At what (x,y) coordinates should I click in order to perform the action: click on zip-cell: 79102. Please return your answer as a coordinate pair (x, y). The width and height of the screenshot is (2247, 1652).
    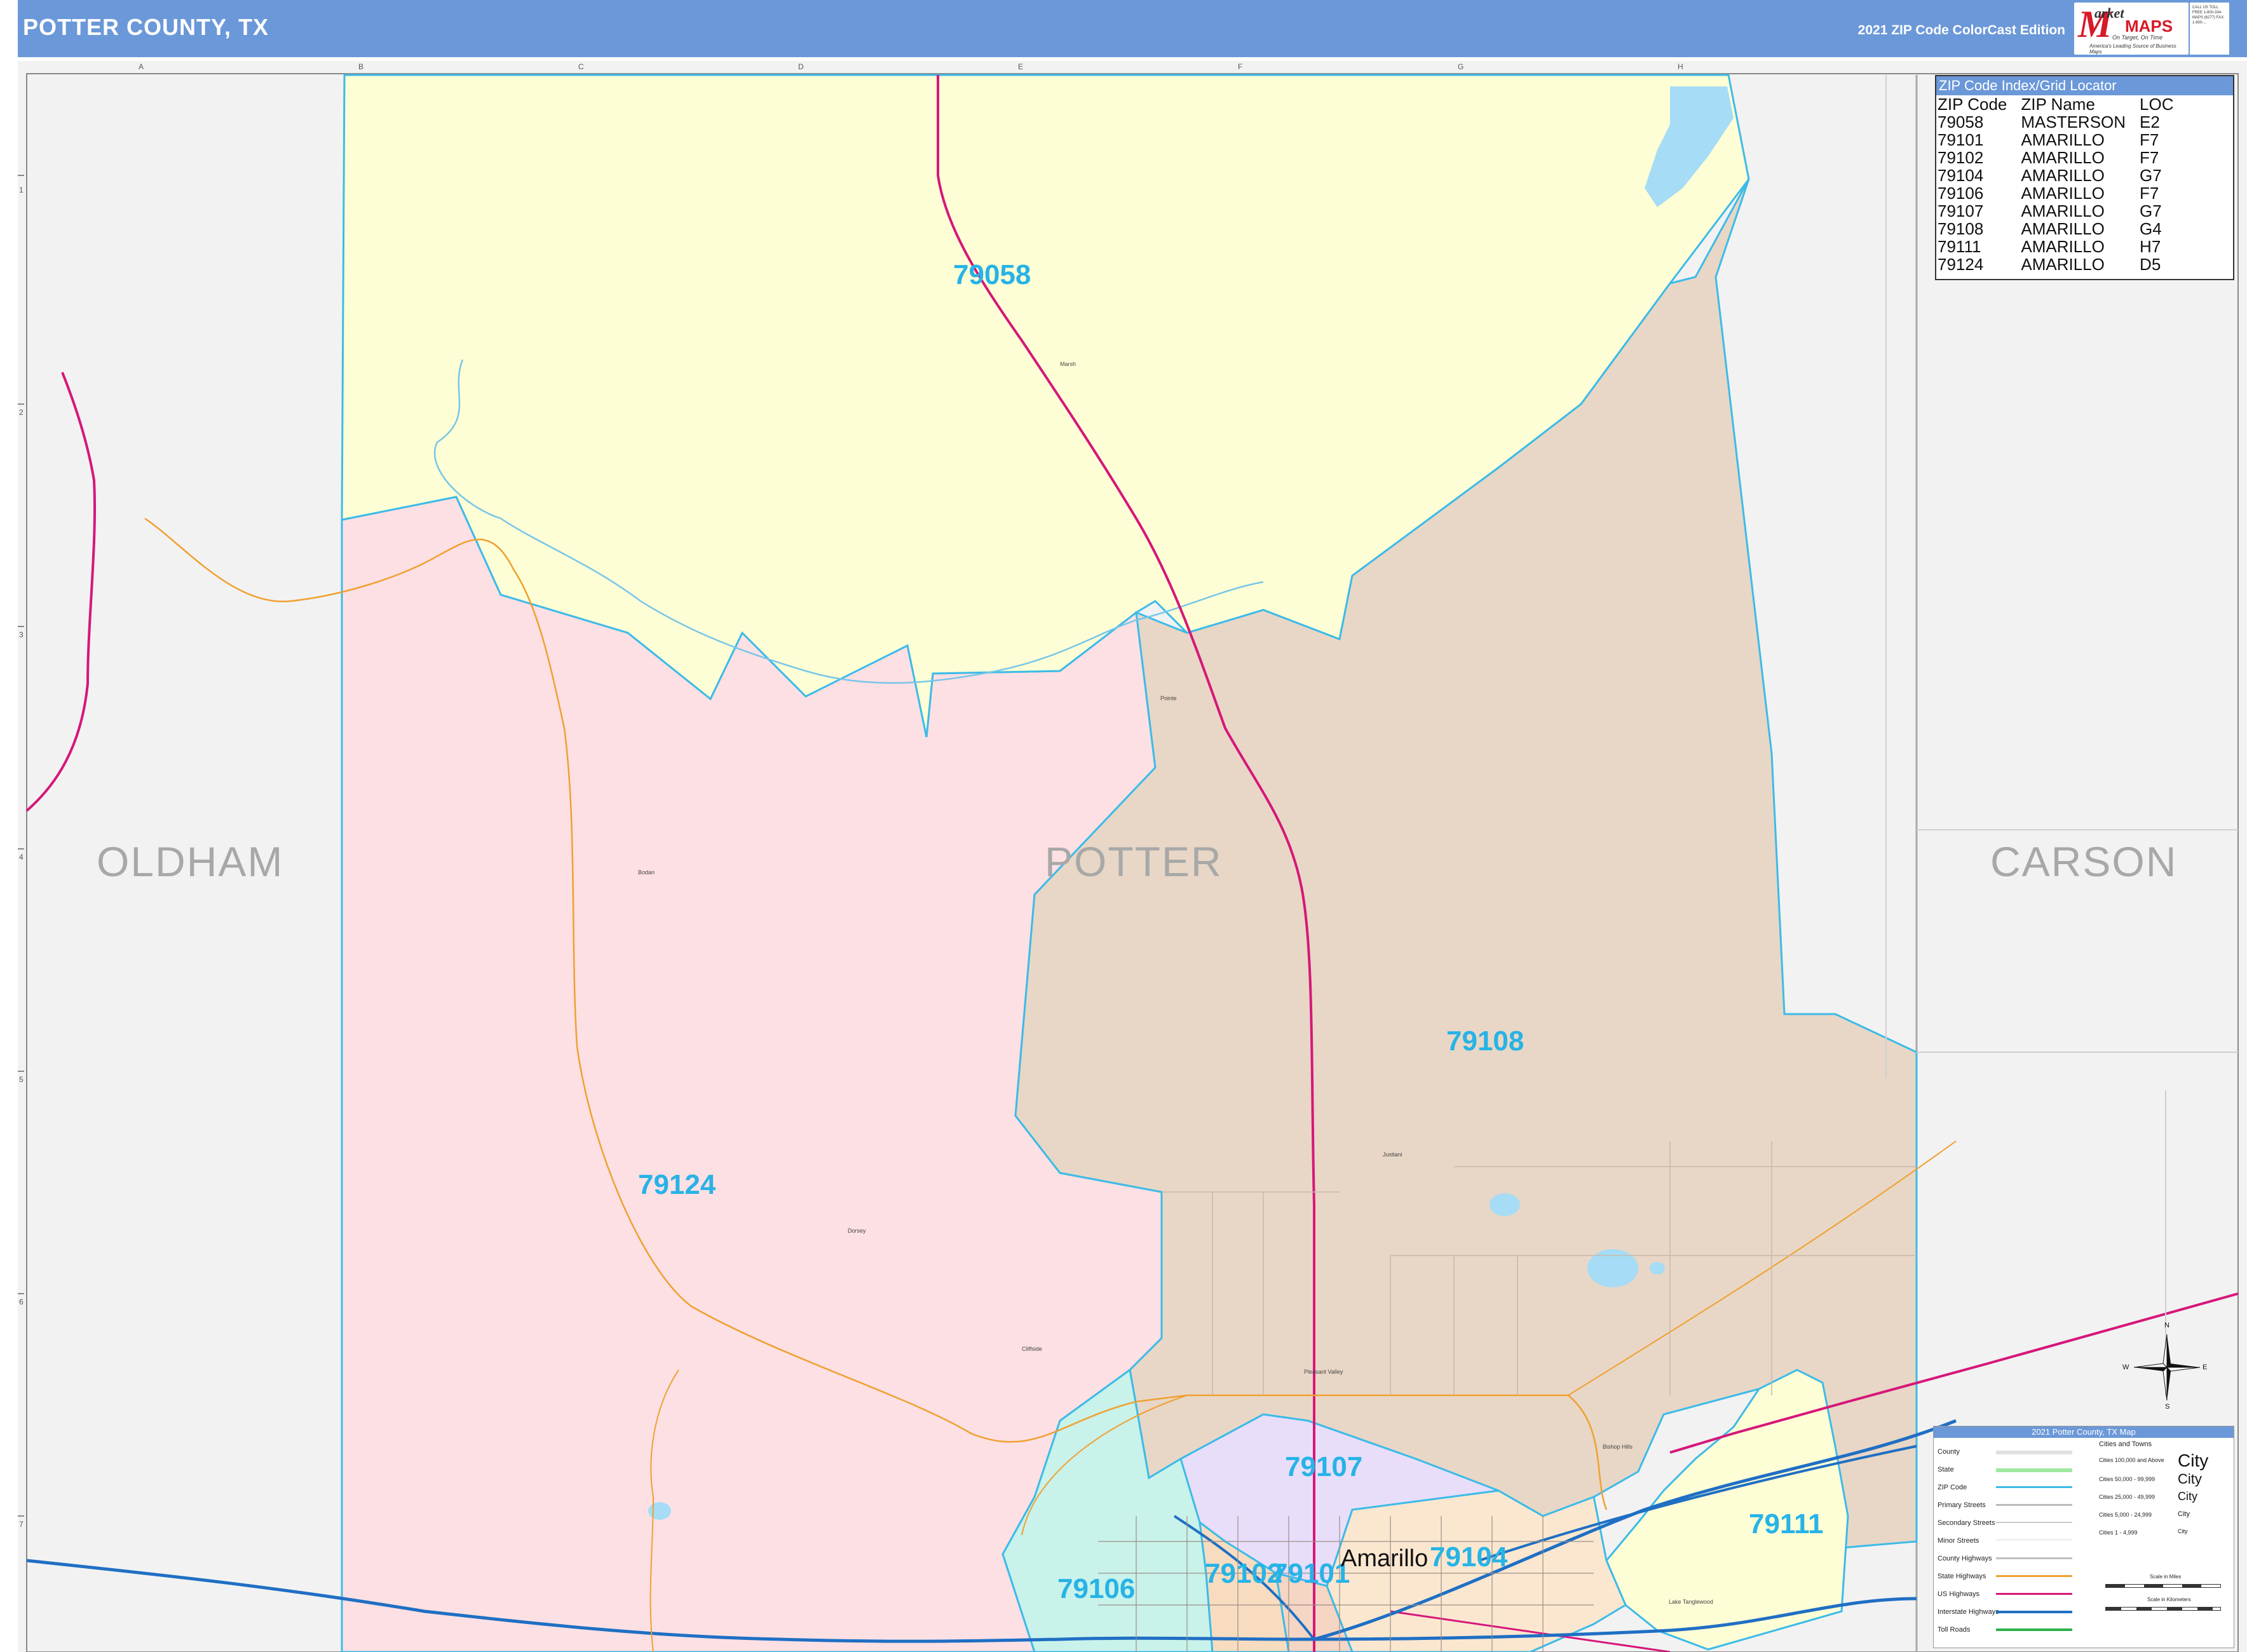
    Looking at the image, I should click on (1961, 157).